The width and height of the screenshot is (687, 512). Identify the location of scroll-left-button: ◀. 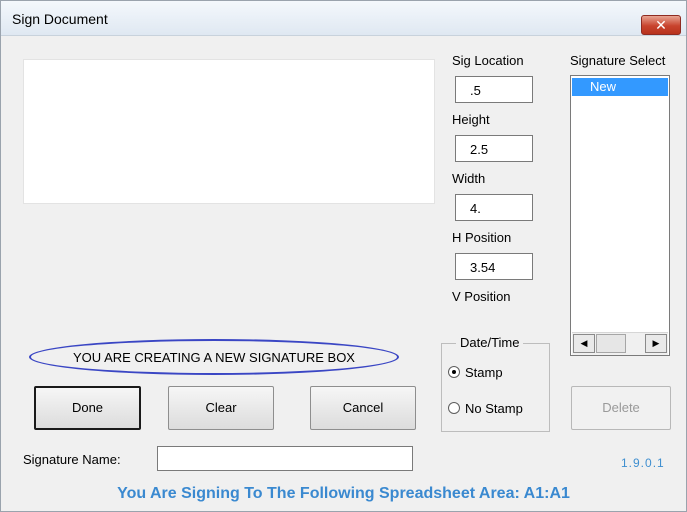
(584, 343).